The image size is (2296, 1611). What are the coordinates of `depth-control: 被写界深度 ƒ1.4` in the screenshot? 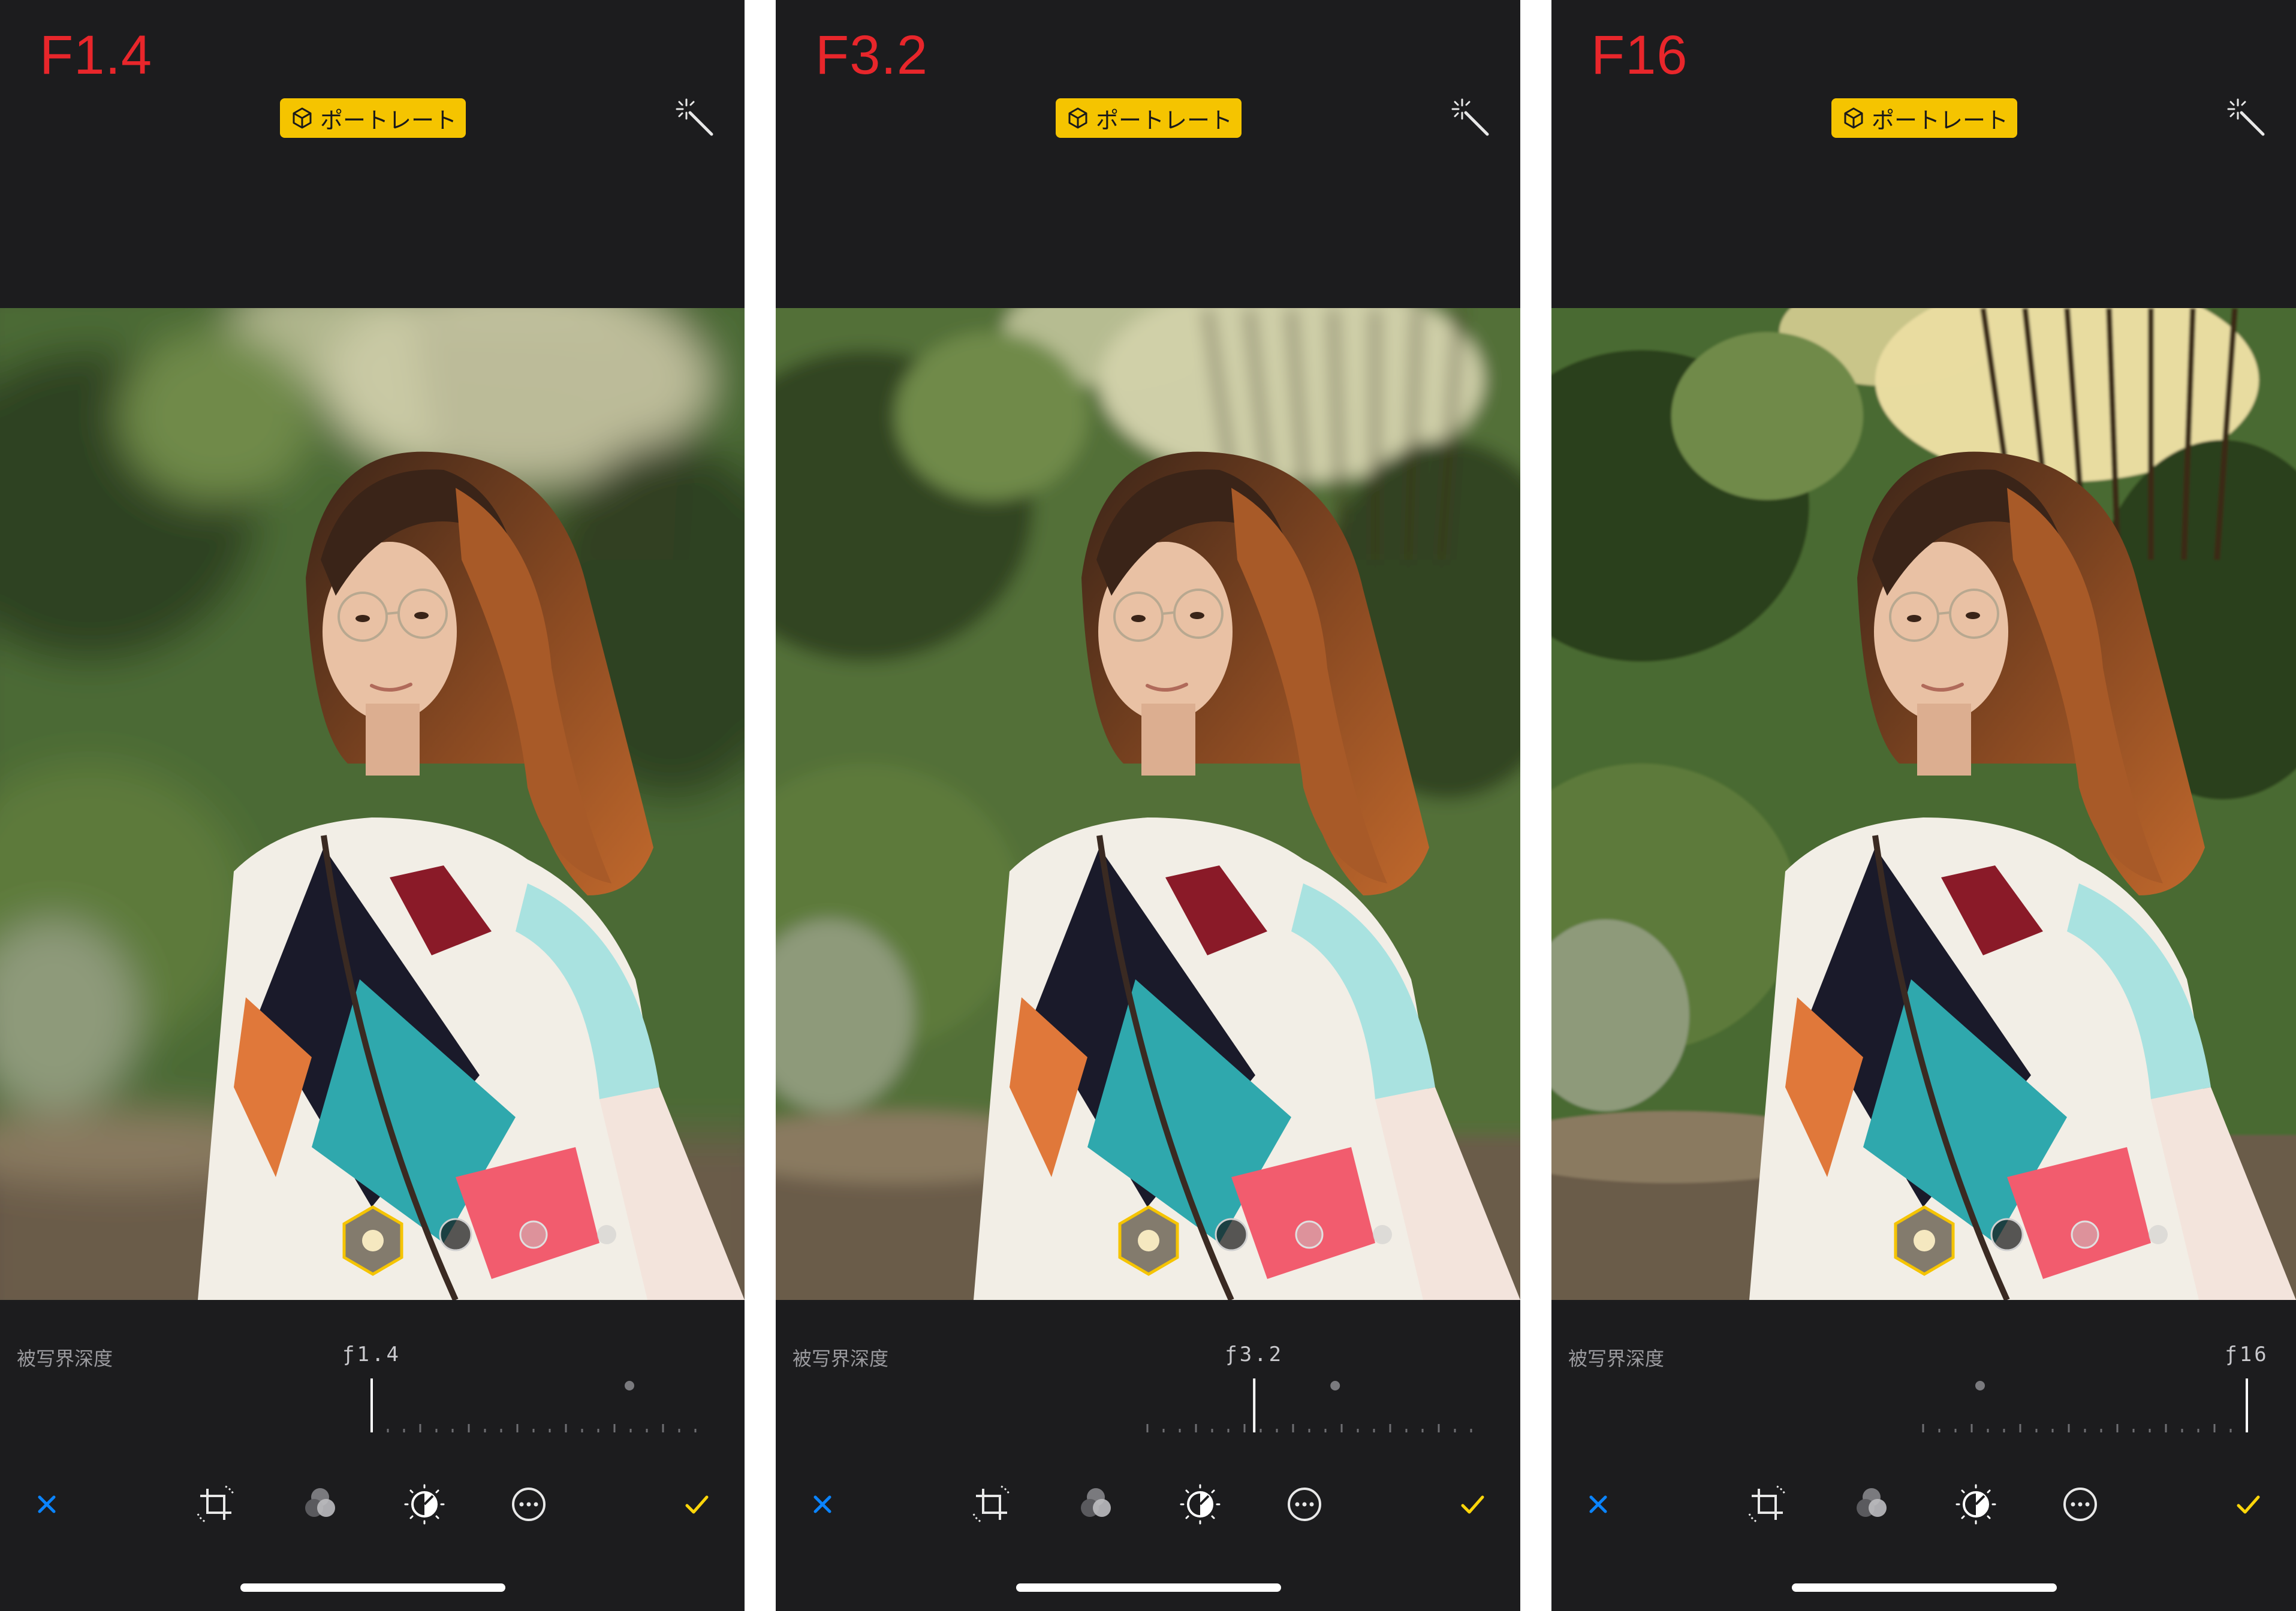 It's located at (372, 1384).